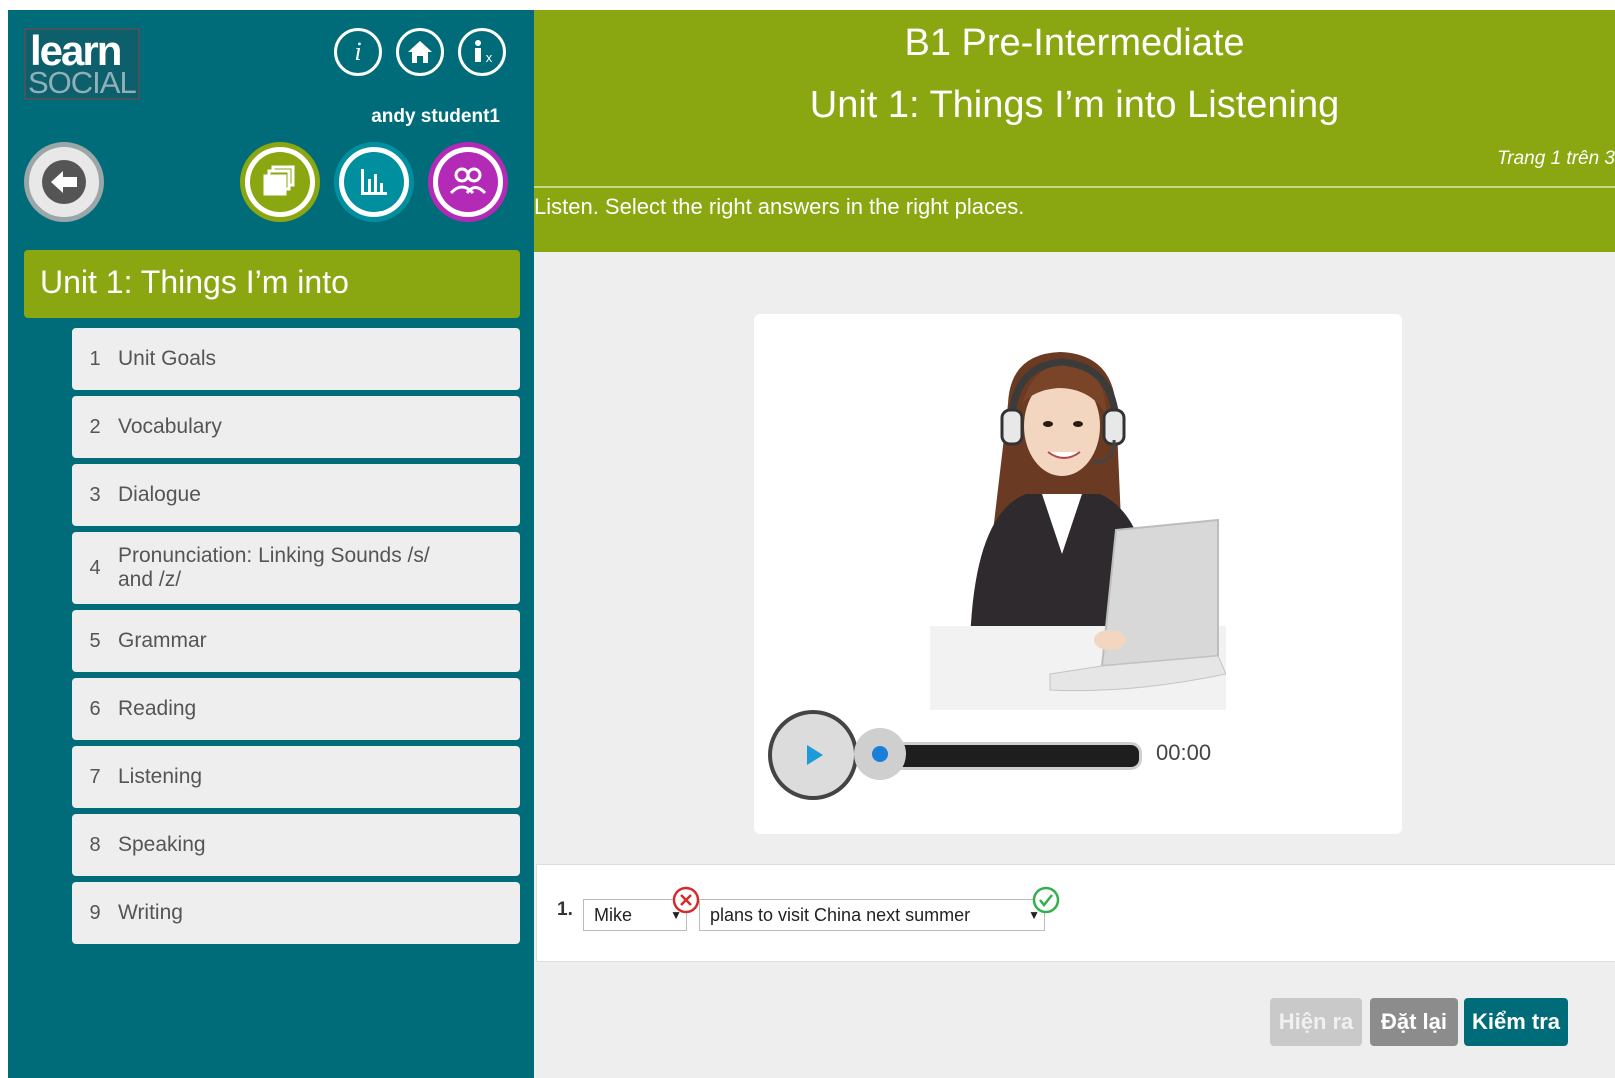 The height and width of the screenshot is (1078, 1615). Describe the element at coordinates (686, 900) in the screenshot. I see `incorrect-icon` at that location.